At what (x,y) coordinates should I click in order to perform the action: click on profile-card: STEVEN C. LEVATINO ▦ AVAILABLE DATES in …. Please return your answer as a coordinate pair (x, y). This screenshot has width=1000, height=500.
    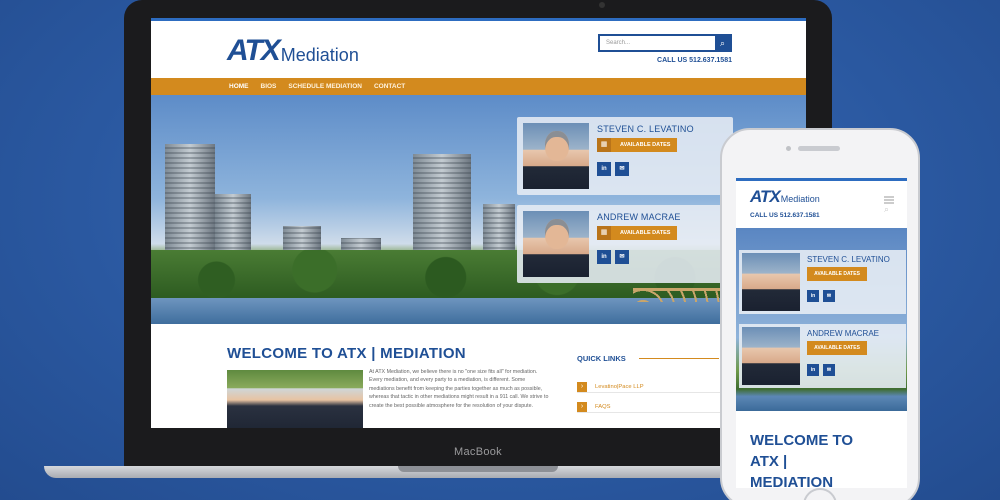
    Looking at the image, I should click on (625, 156).